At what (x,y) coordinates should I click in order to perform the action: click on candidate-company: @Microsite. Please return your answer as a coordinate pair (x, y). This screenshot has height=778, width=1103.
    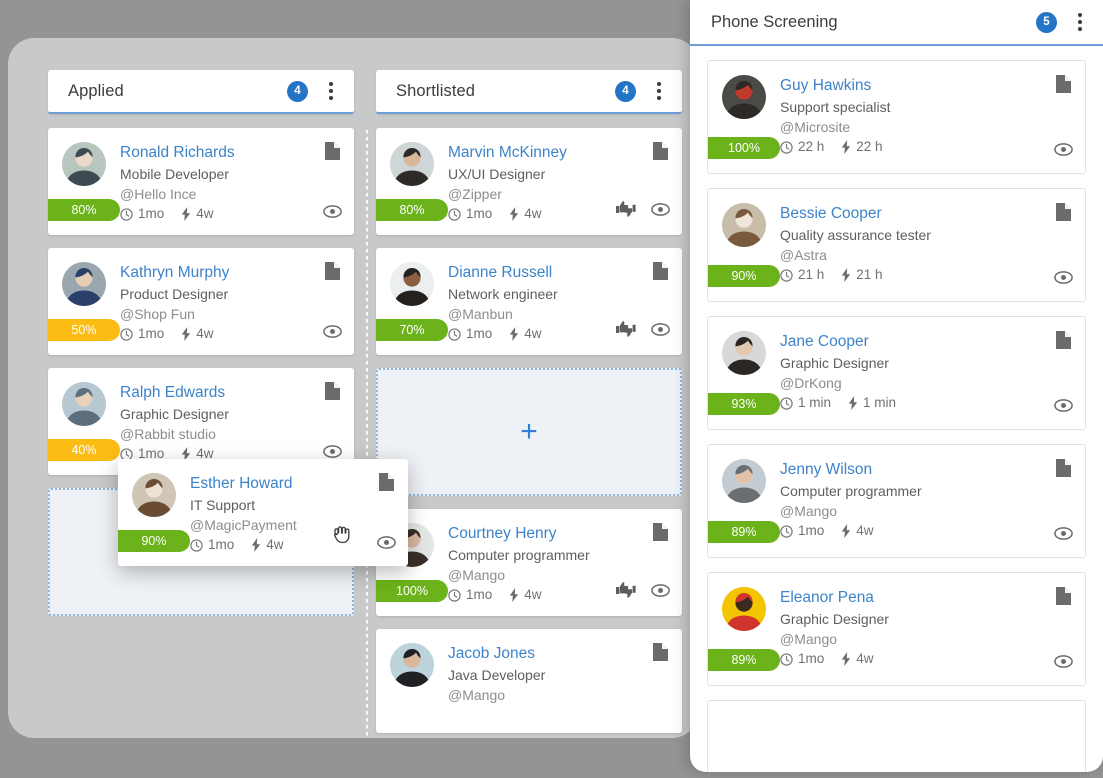
    Looking at the image, I should click on (815, 127).